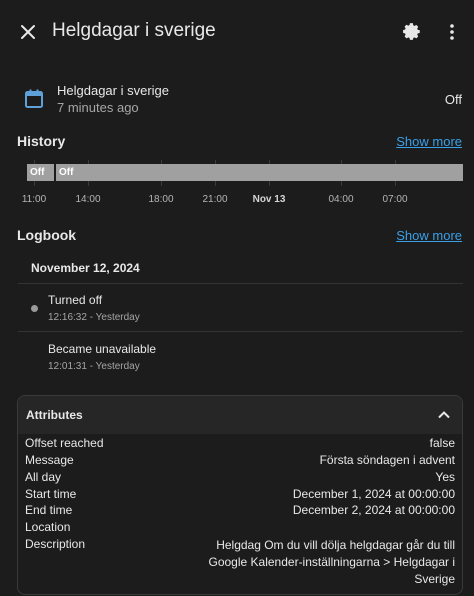 This screenshot has width=474, height=596. I want to click on close-button, so click(28, 32).